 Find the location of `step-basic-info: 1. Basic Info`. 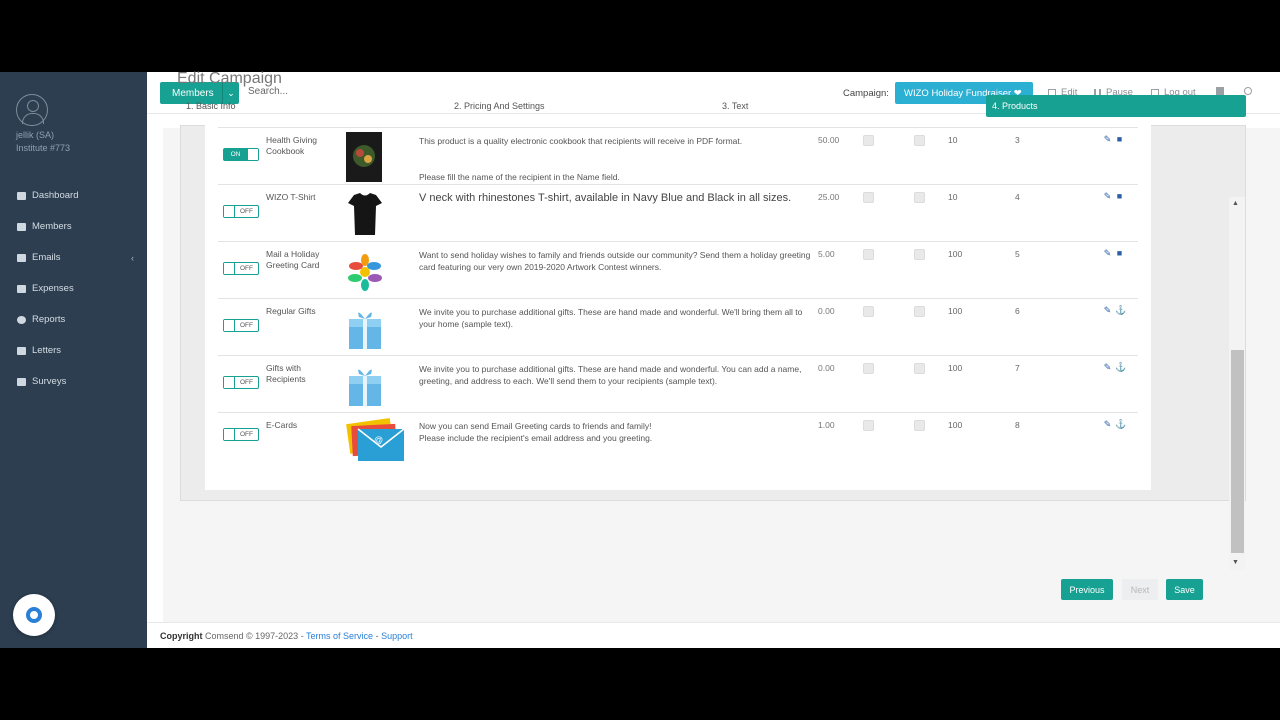

step-basic-info: 1. Basic Info is located at coordinates (314, 106).